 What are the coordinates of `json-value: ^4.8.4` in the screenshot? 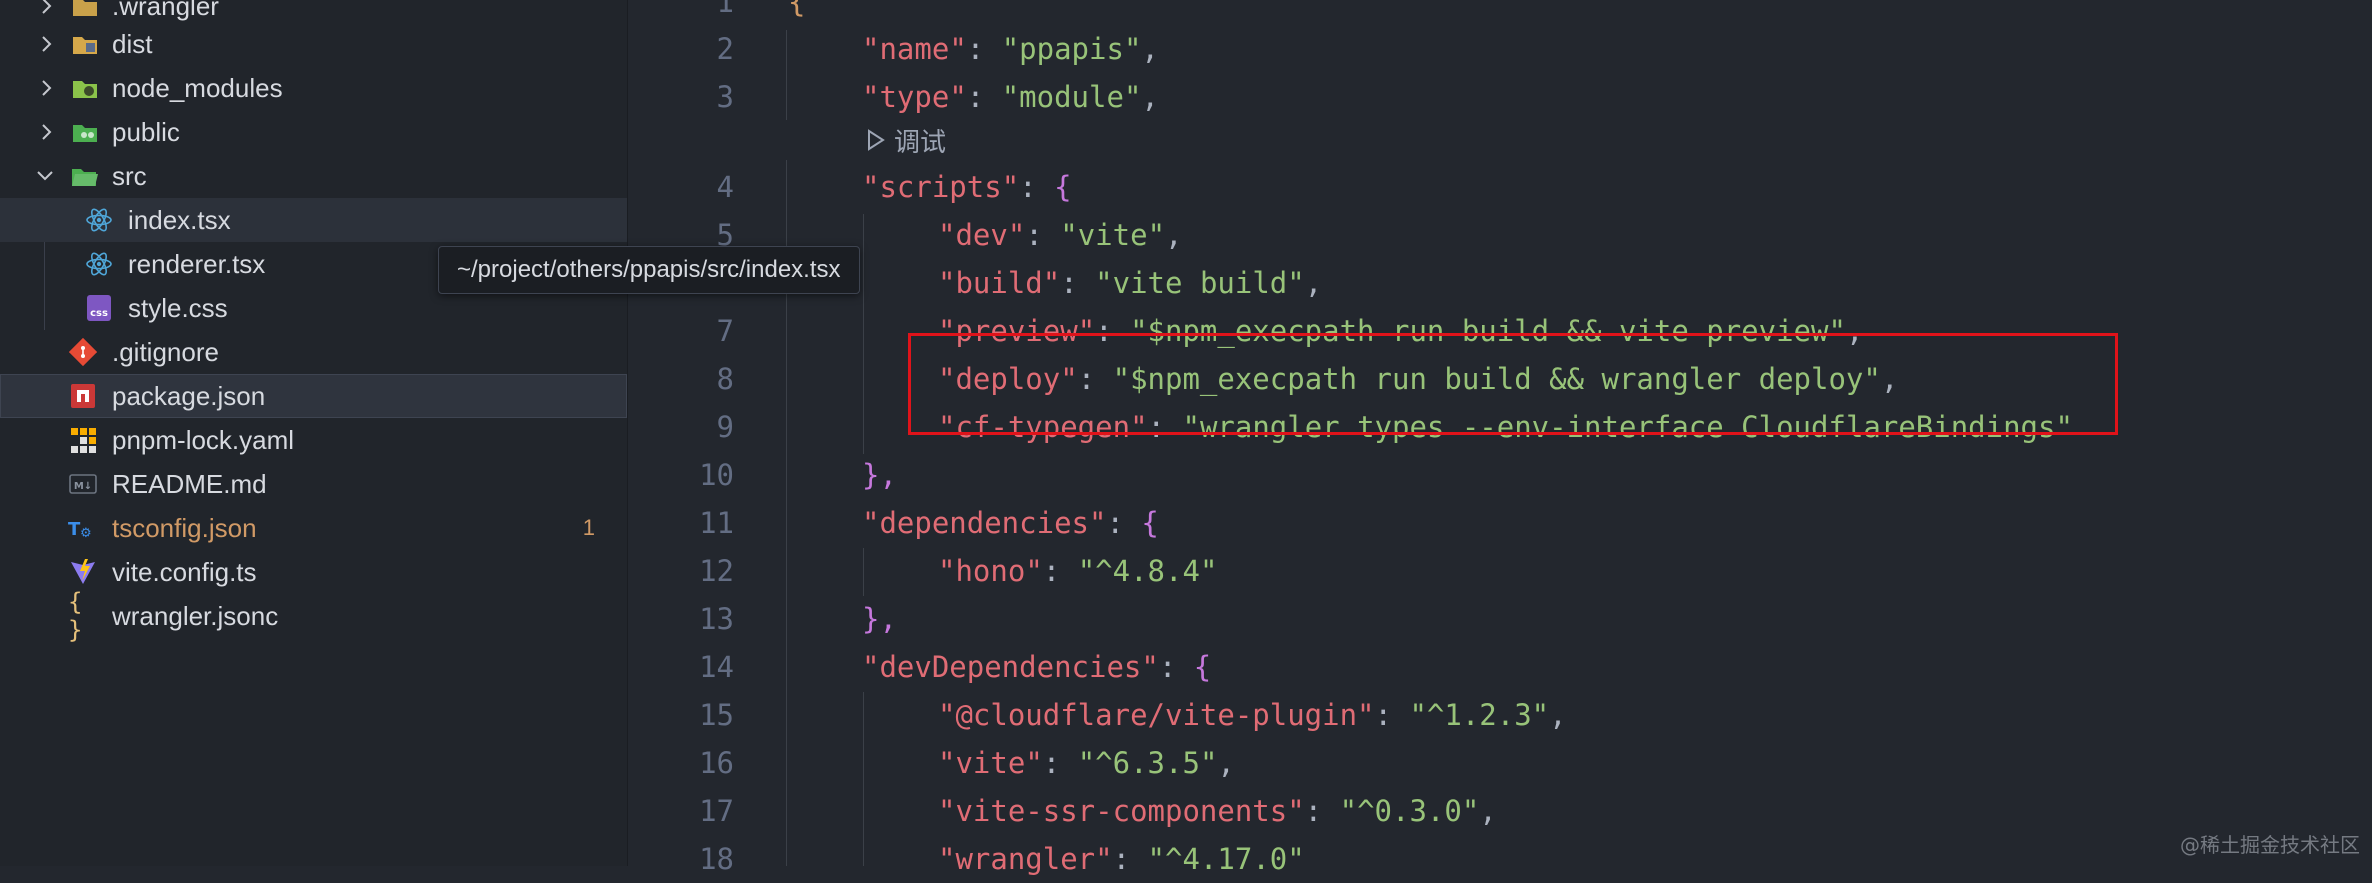 It's located at (1147, 571).